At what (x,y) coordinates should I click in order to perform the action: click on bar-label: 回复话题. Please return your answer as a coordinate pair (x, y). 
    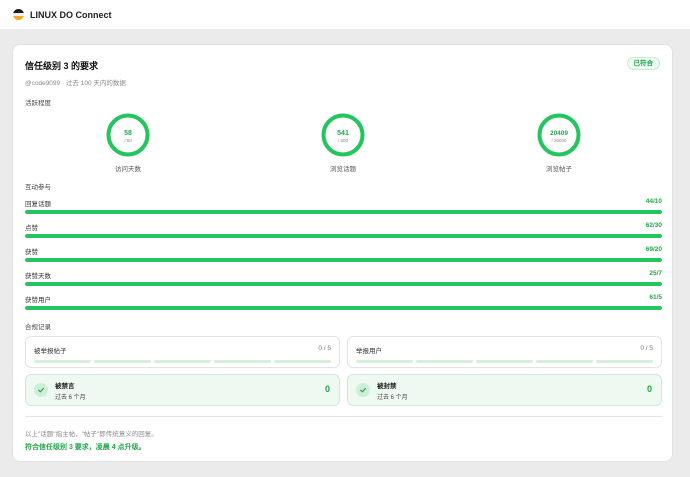
    Looking at the image, I should click on (38, 204).